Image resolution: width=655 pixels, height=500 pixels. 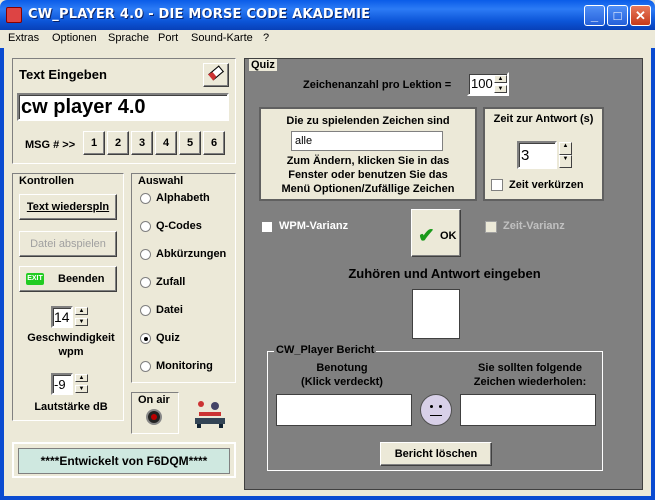 What do you see at coordinates (368, 175) in the screenshot?
I see `chars-help-2: Fenster oder benutzen Sie das` at bounding box center [368, 175].